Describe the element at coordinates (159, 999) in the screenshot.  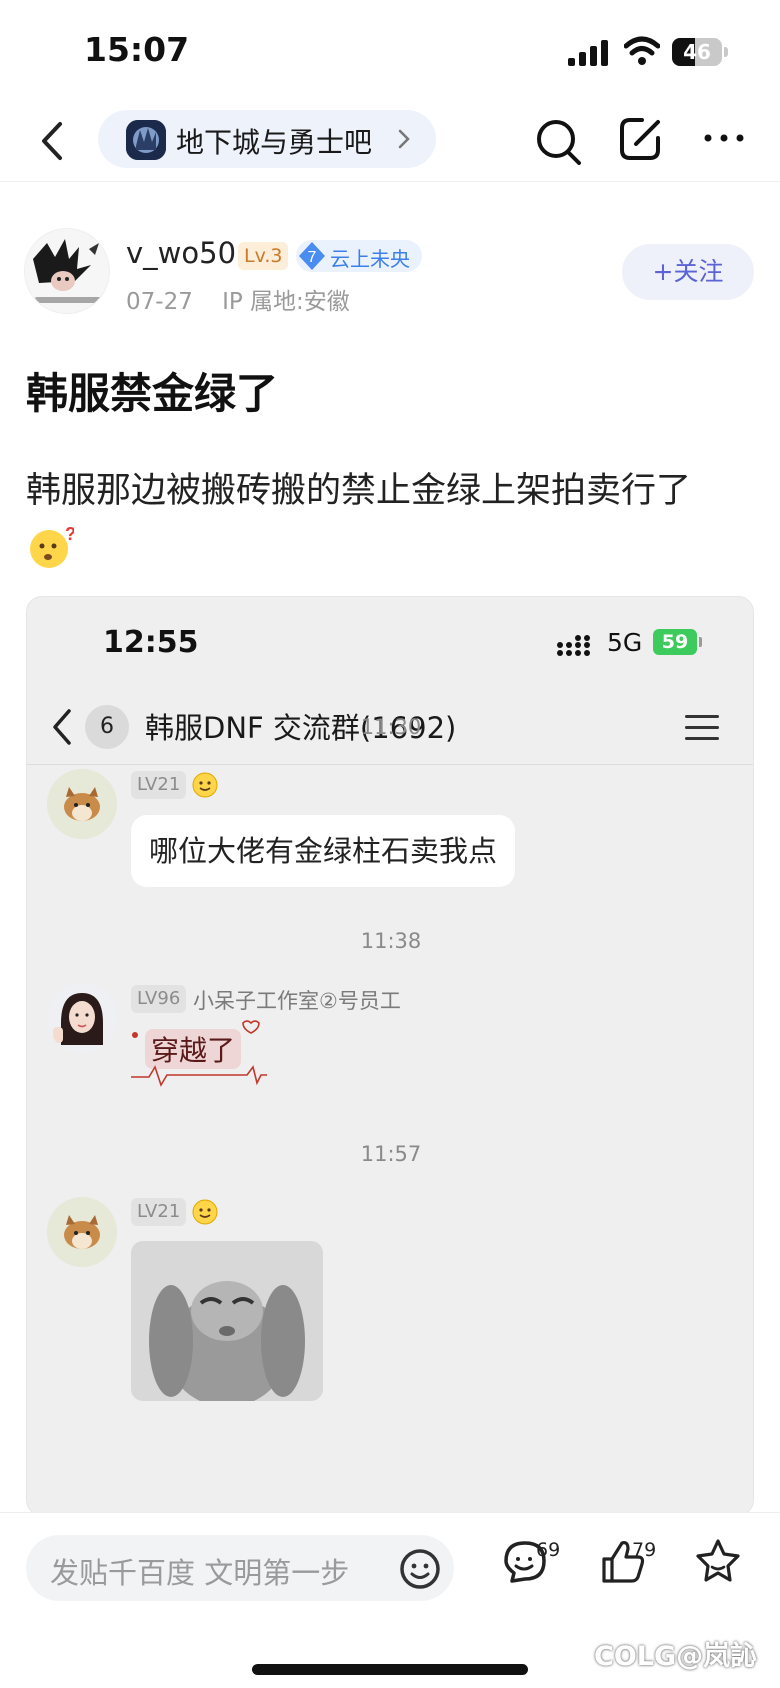
I see `chat-level-badge: LV96` at that location.